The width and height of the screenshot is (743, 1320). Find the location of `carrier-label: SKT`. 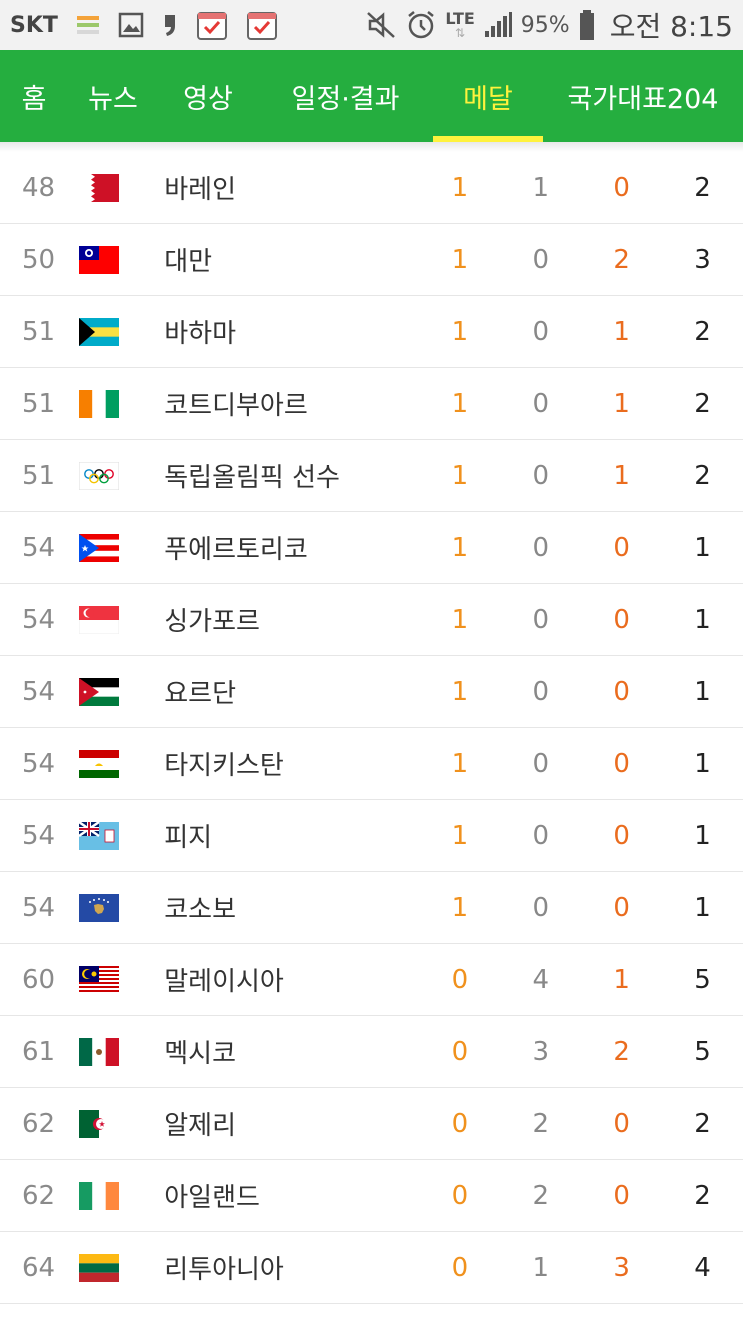

carrier-label: SKT is located at coordinates (34, 25).